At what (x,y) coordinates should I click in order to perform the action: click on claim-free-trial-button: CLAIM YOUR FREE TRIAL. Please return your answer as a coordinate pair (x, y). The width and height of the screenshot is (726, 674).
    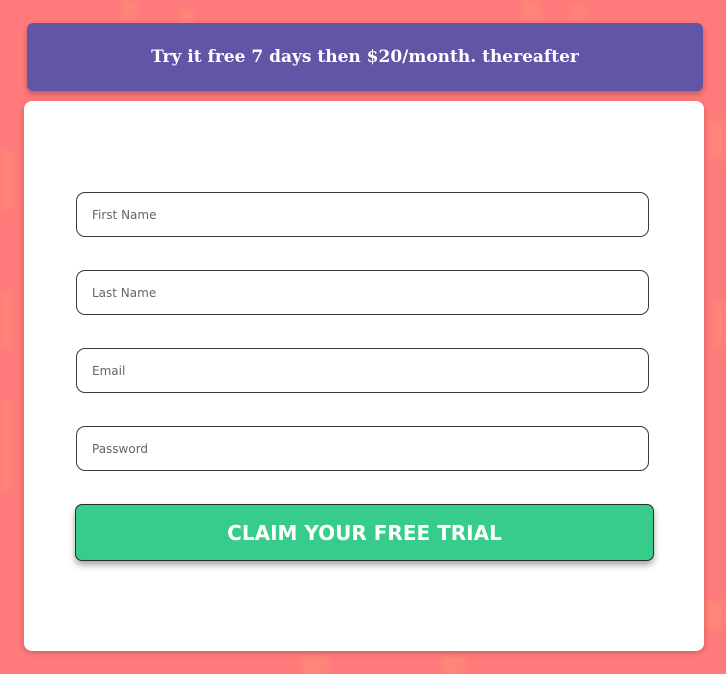
    Looking at the image, I should click on (364, 532).